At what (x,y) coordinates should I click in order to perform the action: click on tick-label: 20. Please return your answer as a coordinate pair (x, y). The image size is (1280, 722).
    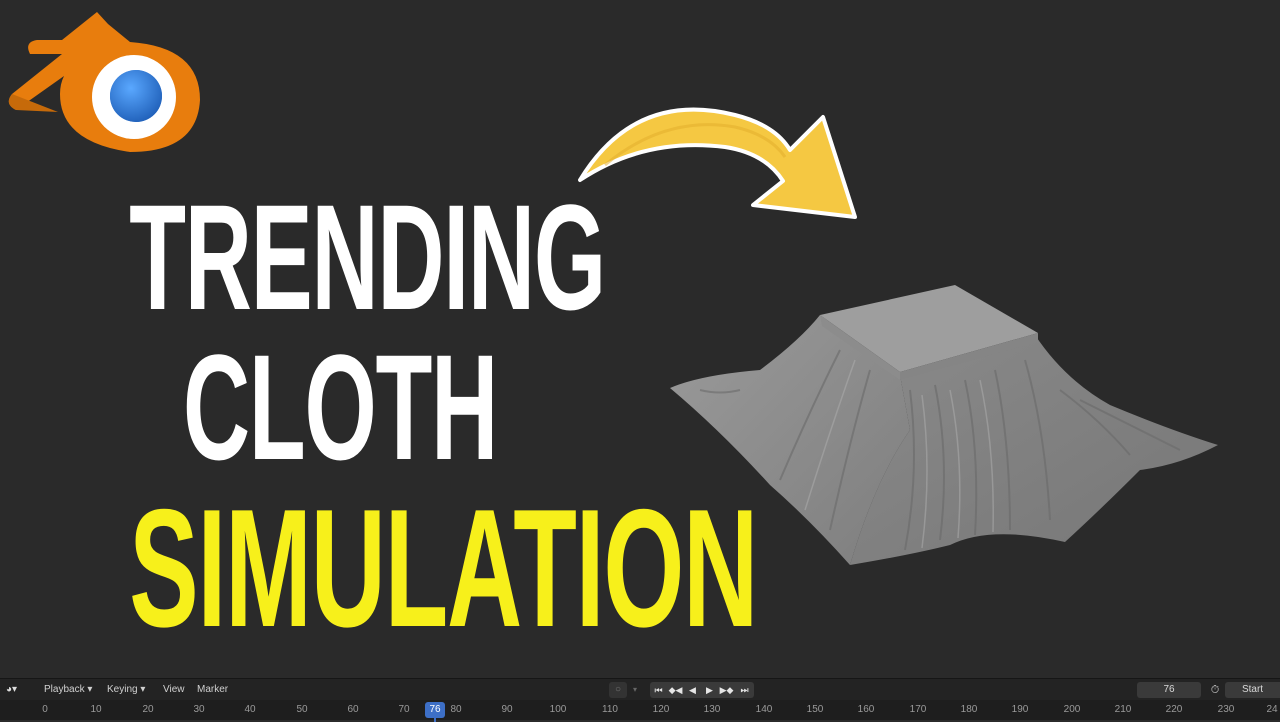
    Looking at the image, I should click on (148, 709).